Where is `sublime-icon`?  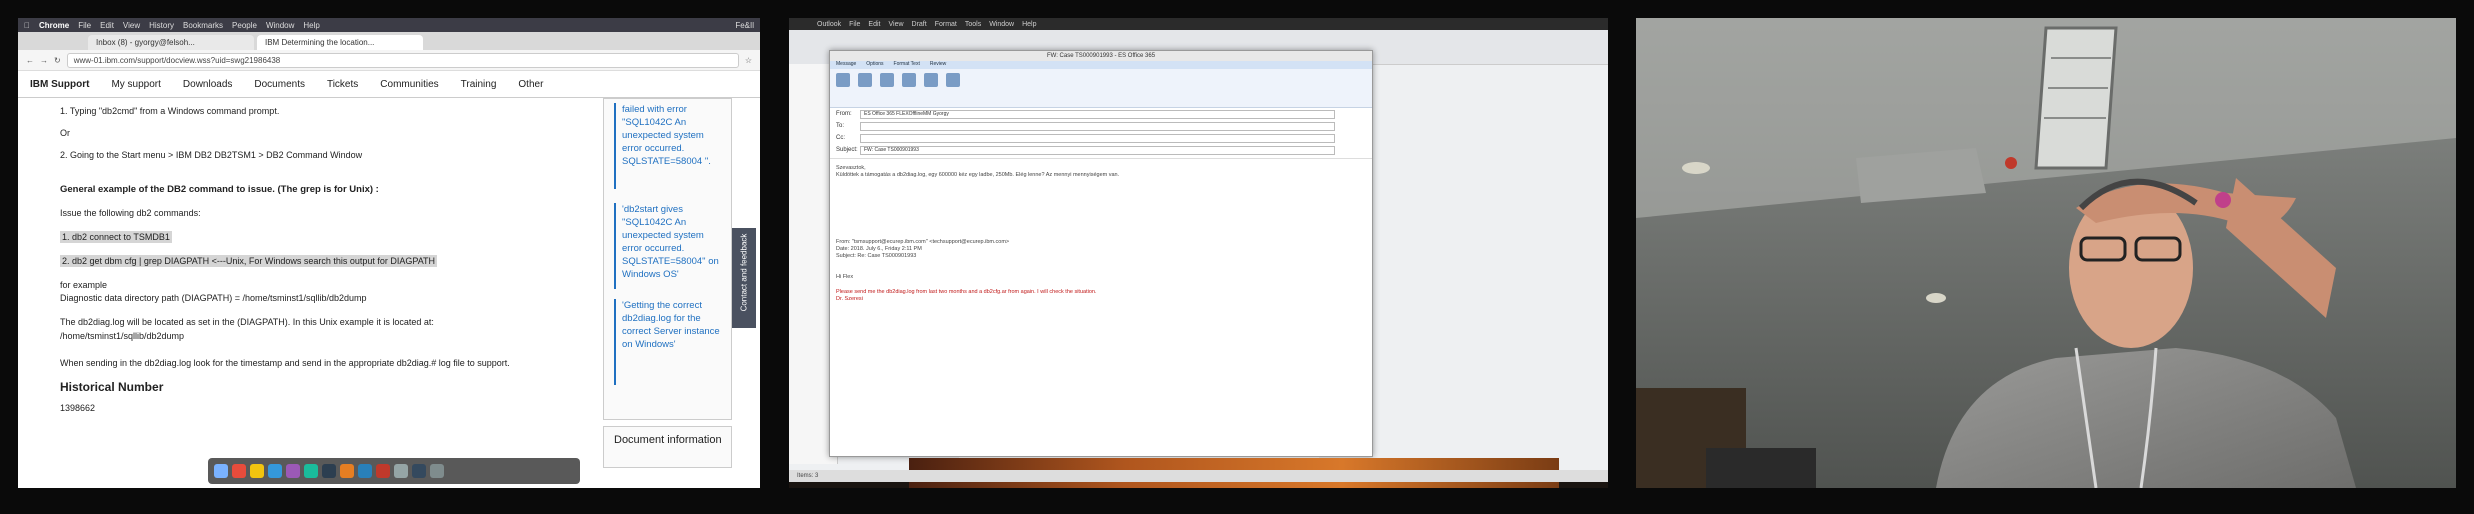
sublime-icon is located at coordinates (347, 471).